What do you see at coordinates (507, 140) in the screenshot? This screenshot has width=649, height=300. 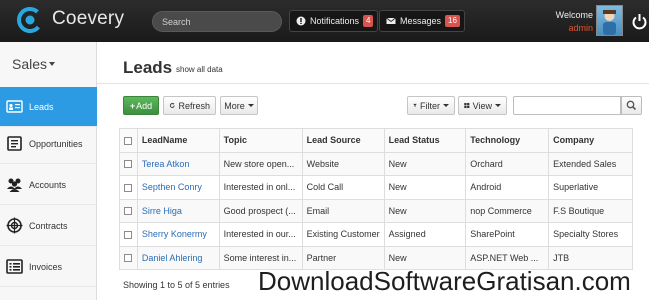 I see `column-header-technology: Technology` at bounding box center [507, 140].